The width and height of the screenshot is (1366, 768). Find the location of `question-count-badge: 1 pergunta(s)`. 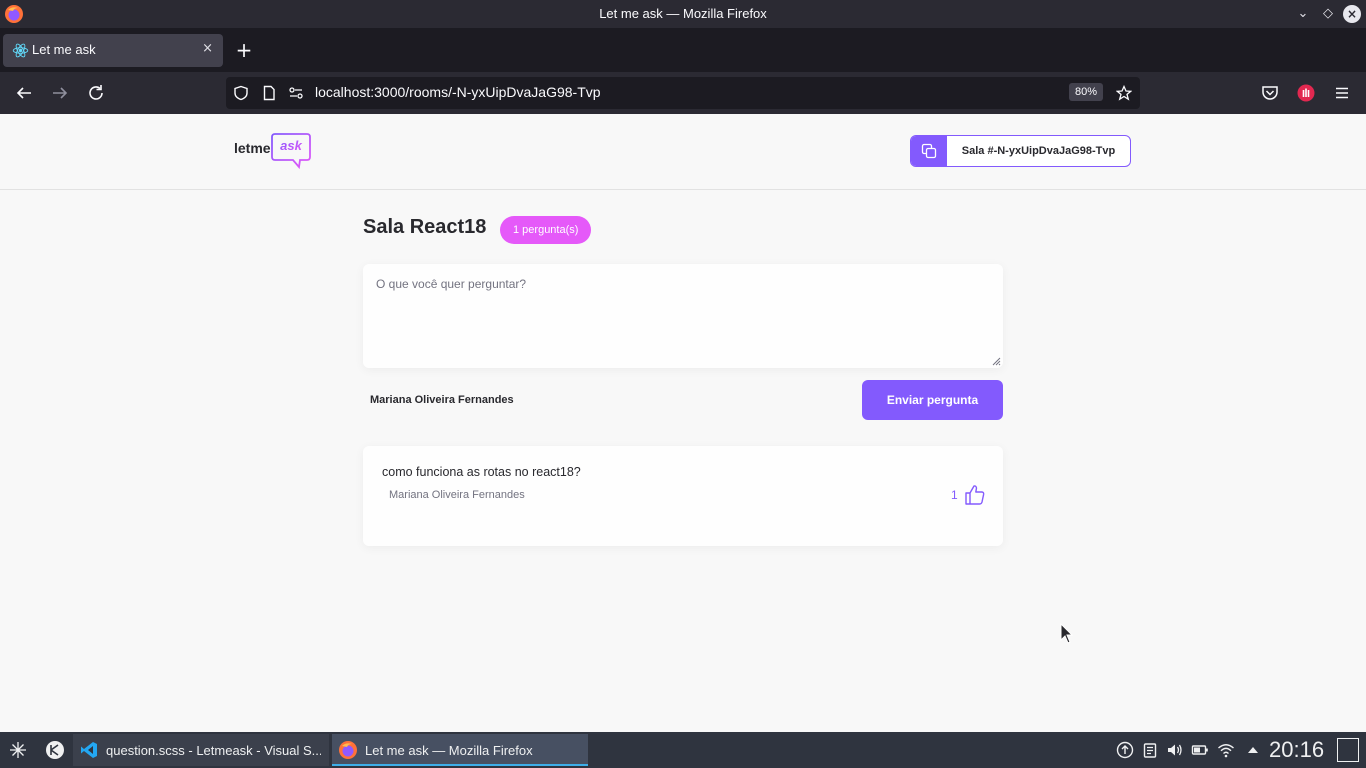

question-count-badge: 1 pergunta(s) is located at coordinates (546, 230).